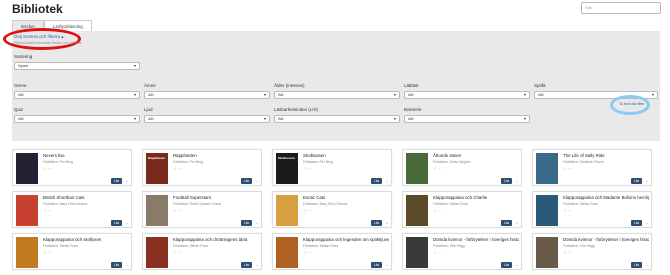 The image size is (670, 275). What do you see at coordinates (346, 197) in the screenshot?
I see `book-title: Exotic Cats` at bounding box center [346, 197].